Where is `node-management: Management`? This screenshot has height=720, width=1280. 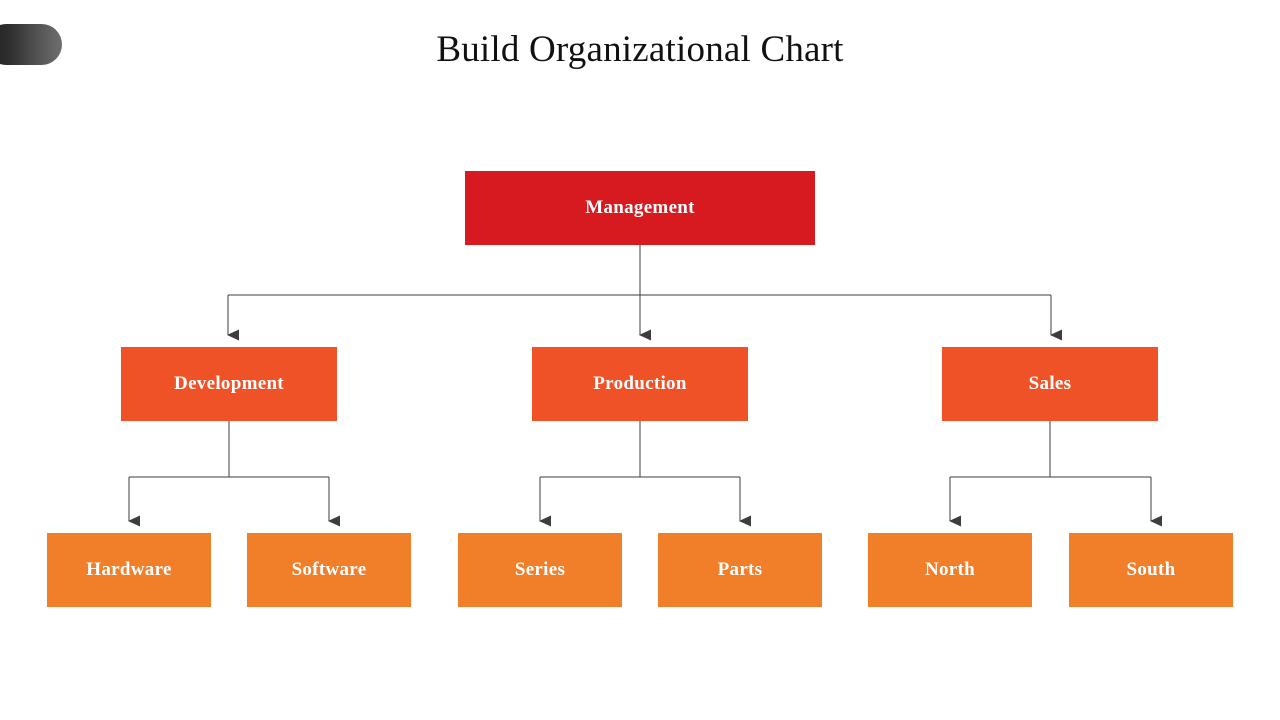 node-management: Management is located at coordinates (640, 208).